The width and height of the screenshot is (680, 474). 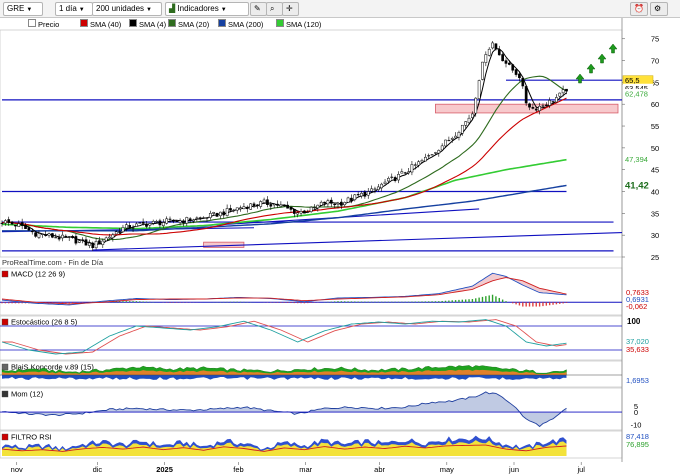 What do you see at coordinates (53, 262) in the screenshot?
I see `source-label: ProRealTime.com - Fin de Día` at bounding box center [53, 262].